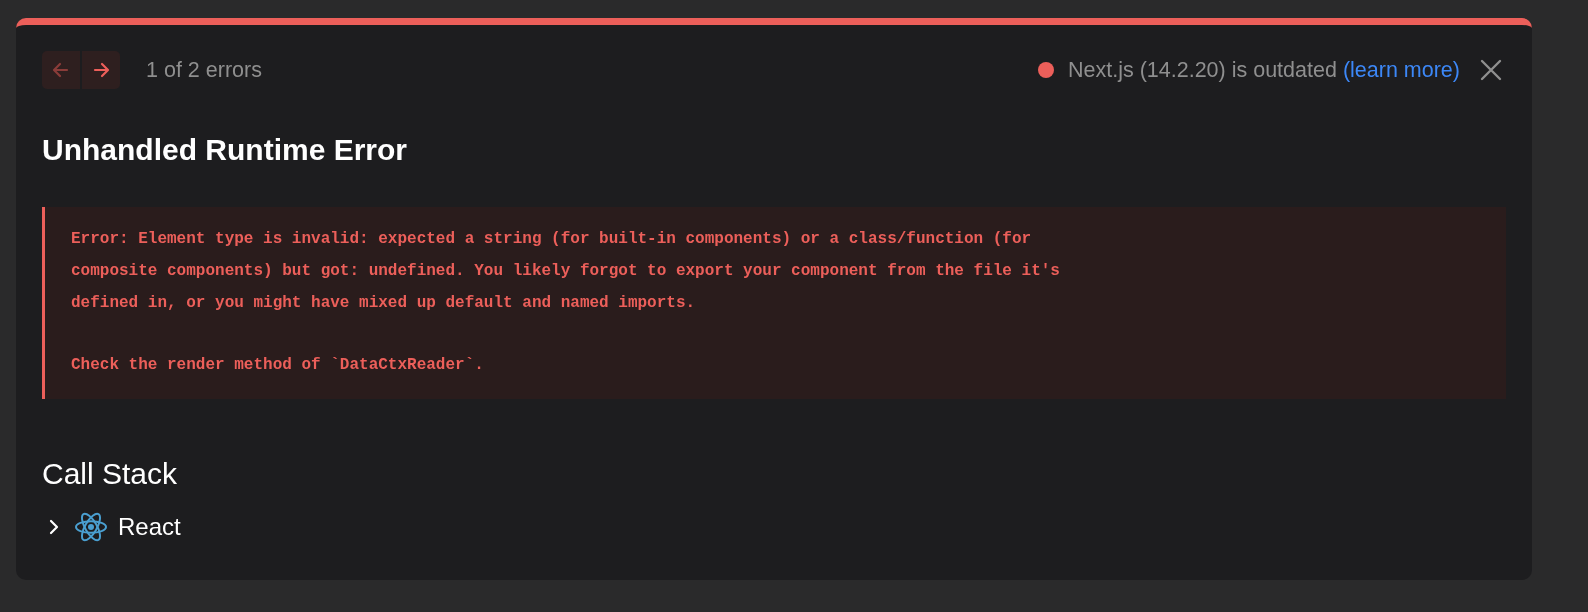 The height and width of the screenshot is (612, 1588). I want to click on left-arrow-icon, so click(61, 70).